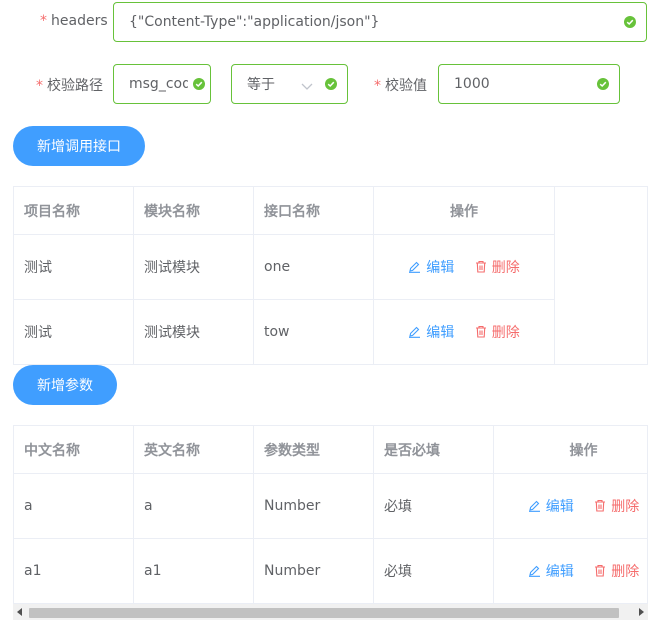 This screenshot has width=658, height=630. Describe the element at coordinates (307, 87) in the screenshot. I see `chevron-down-icon` at that location.